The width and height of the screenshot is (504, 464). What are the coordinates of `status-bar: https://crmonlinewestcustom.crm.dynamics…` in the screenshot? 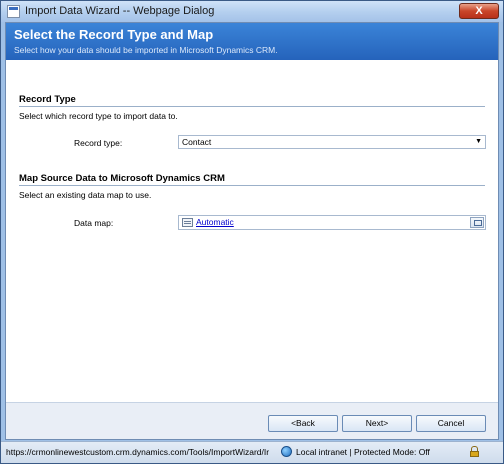 It's located at (252, 452).